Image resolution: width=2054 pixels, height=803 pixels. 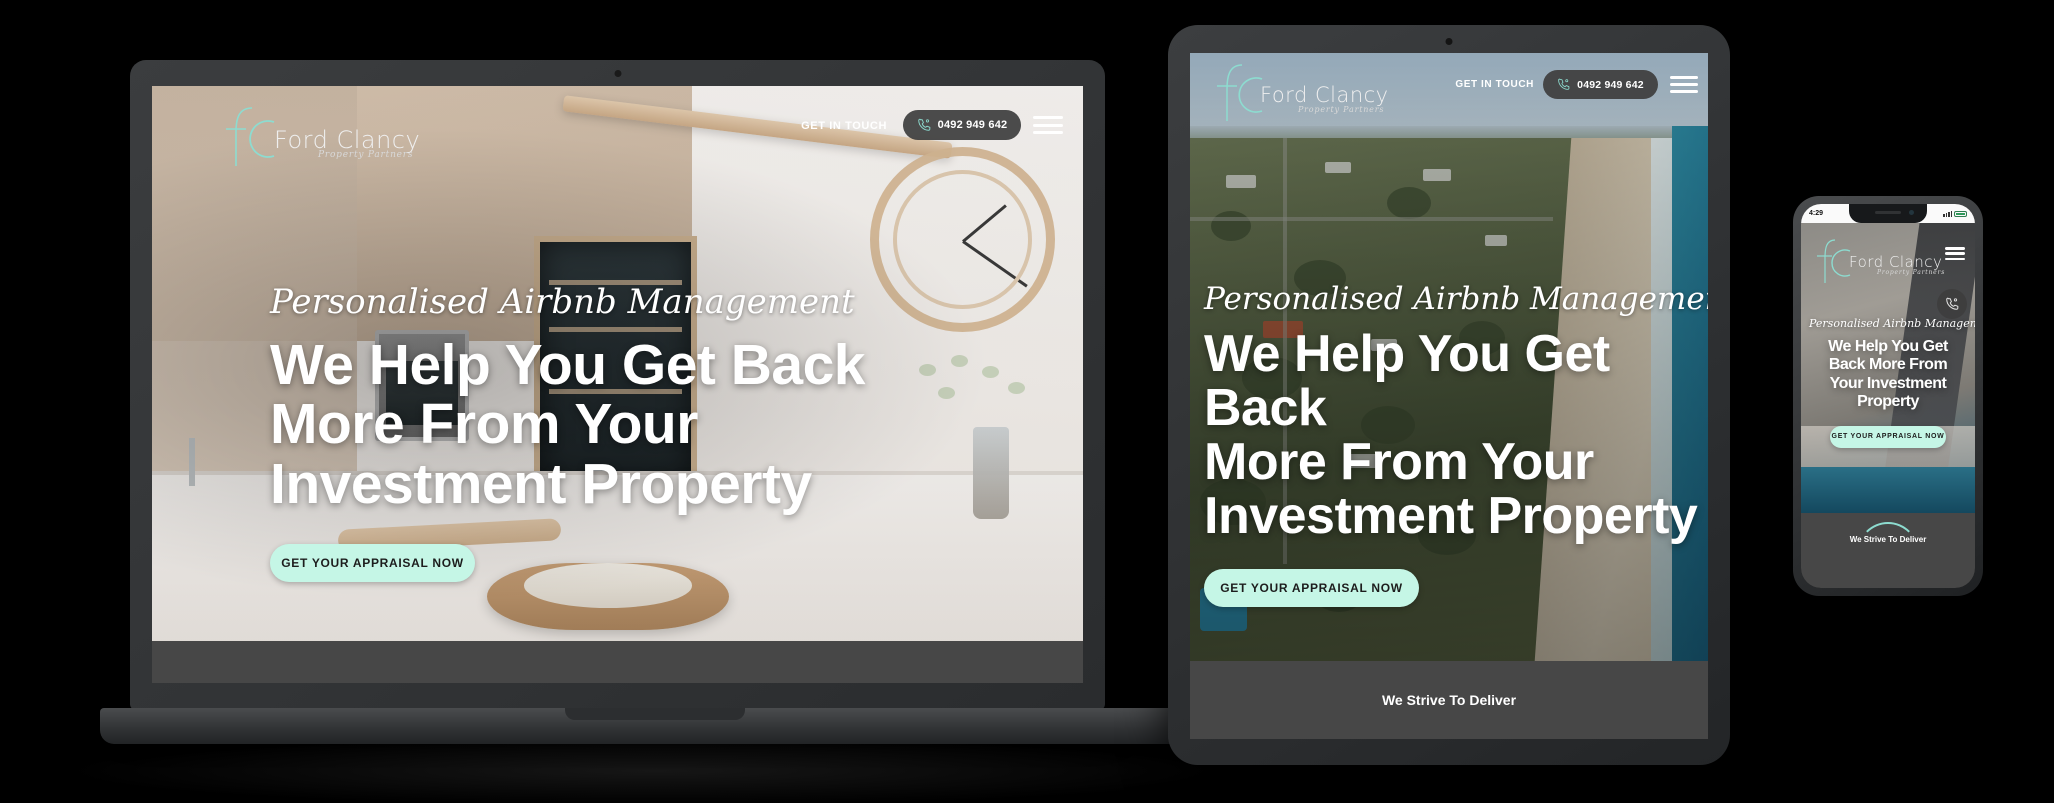 What do you see at coordinates (655, 714) in the screenshot?
I see `laptop-base-notch` at bounding box center [655, 714].